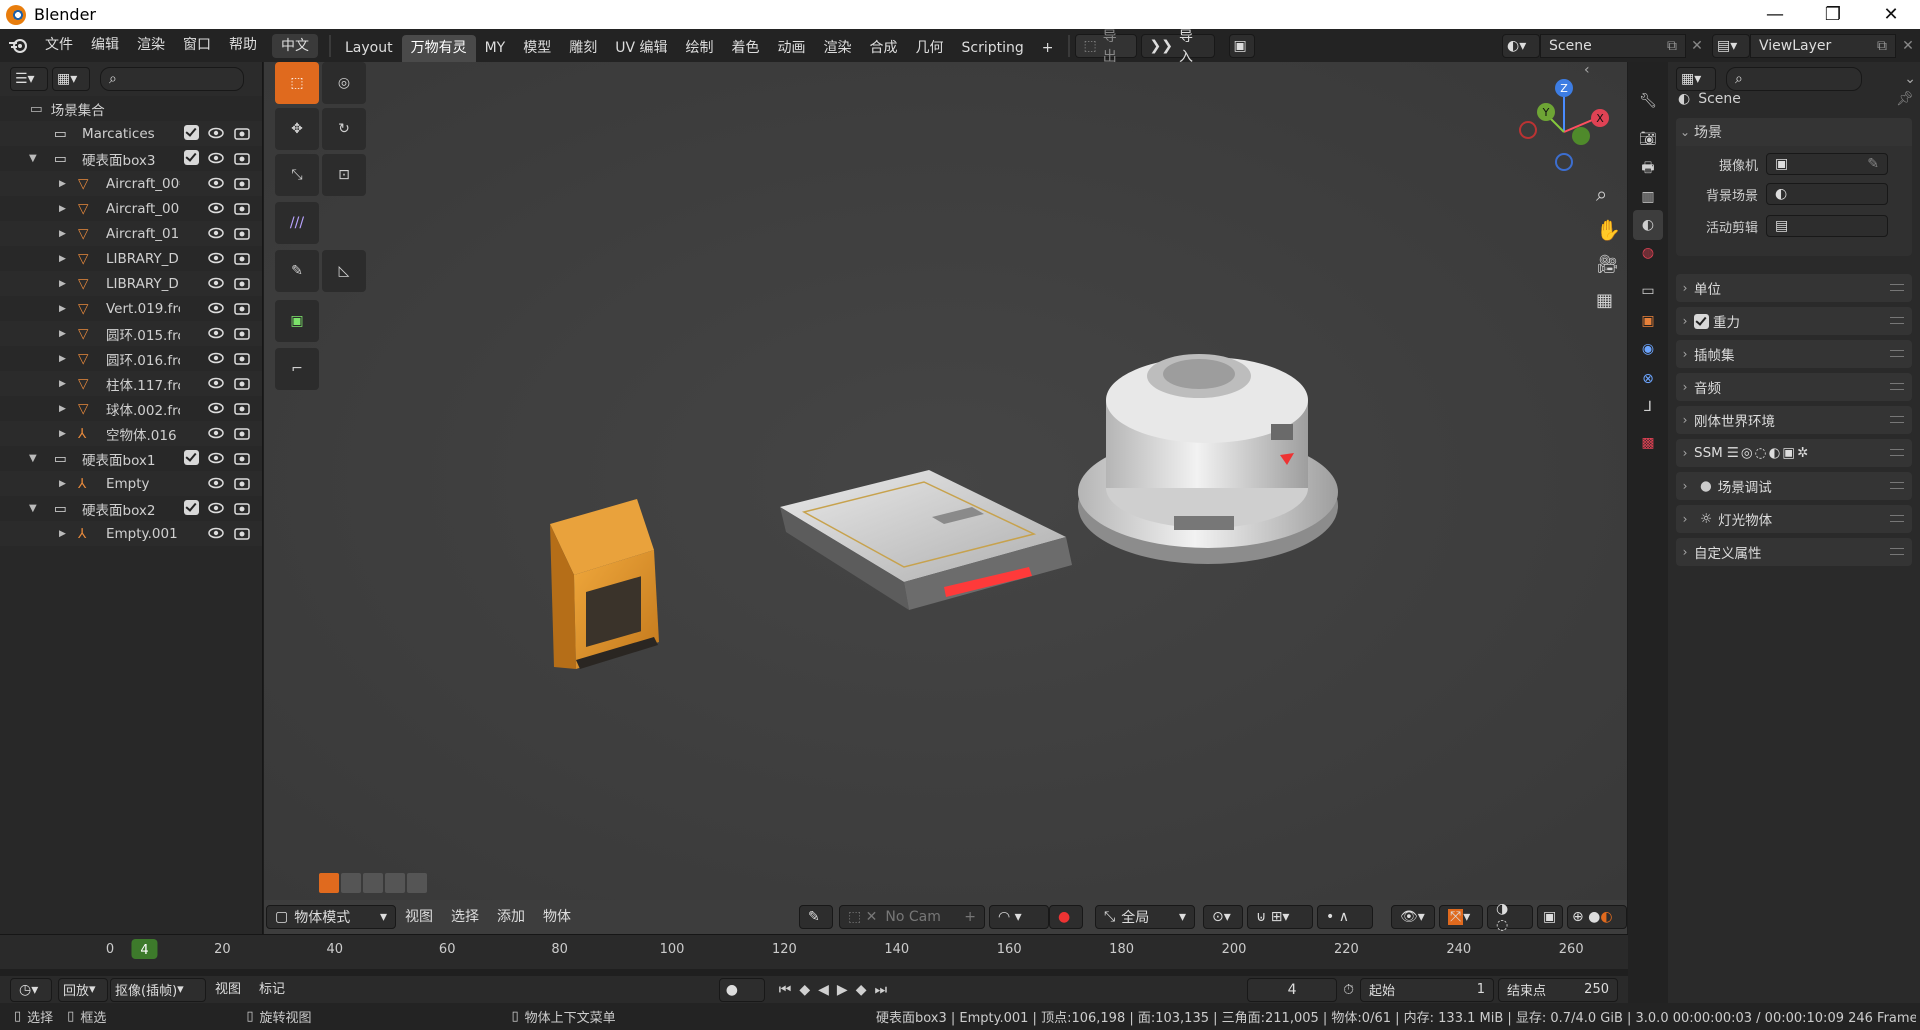  What do you see at coordinates (1905, 99) in the screenshot?
I see `pin-icon: 📌︎` at bounding box center [1905, 99].